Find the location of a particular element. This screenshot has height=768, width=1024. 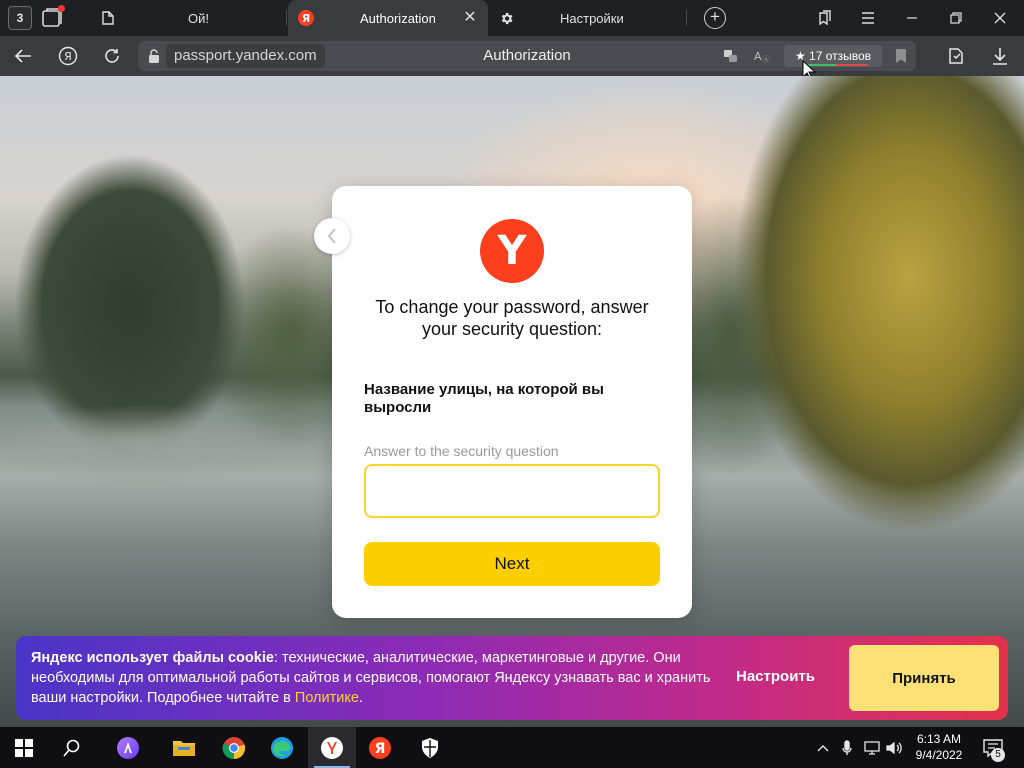

reload-icon is located at coordinates (112, 56).